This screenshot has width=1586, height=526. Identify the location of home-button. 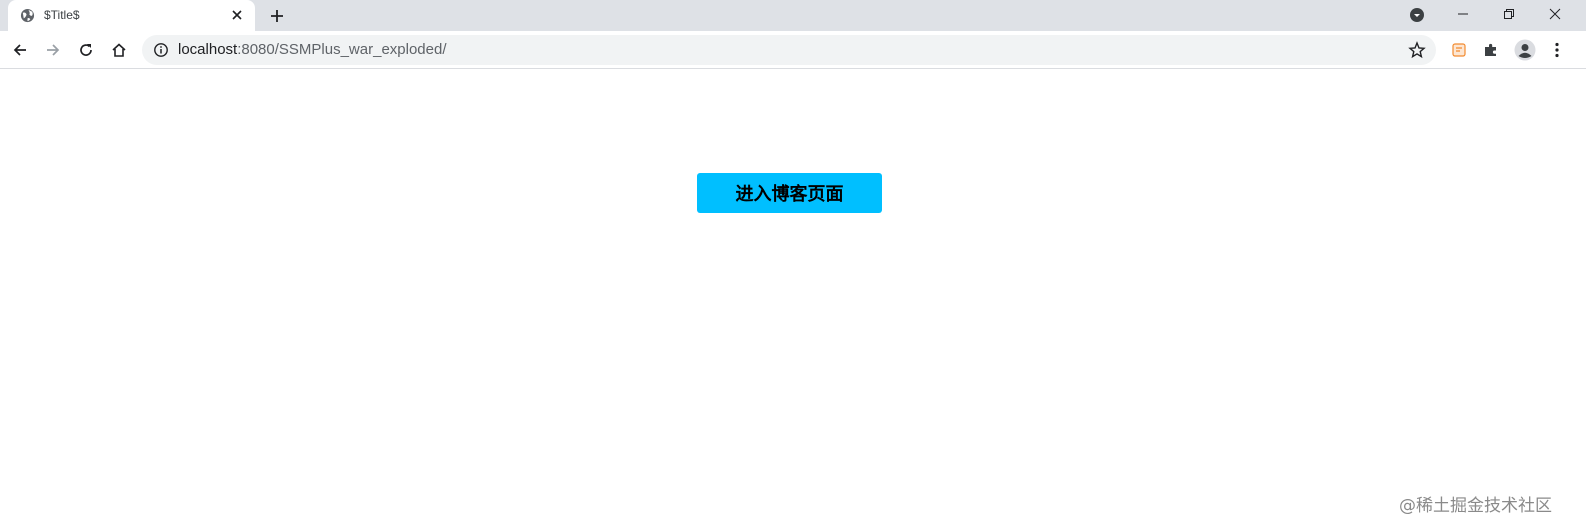
(119, 50).